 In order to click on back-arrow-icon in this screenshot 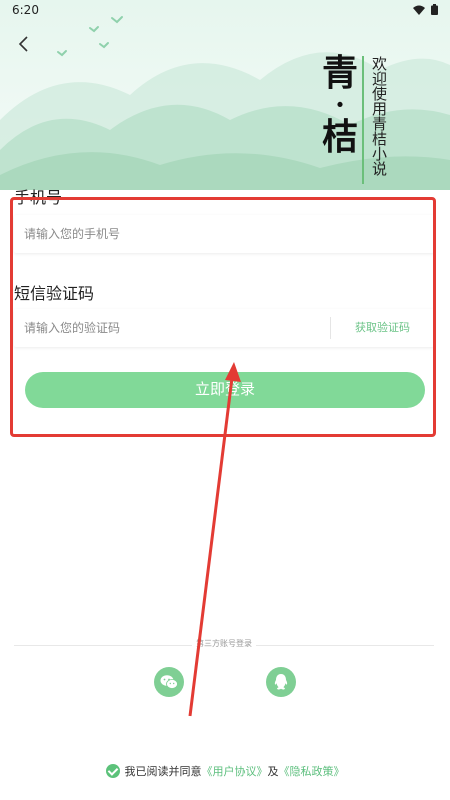, I will do `click(25, 44)`.